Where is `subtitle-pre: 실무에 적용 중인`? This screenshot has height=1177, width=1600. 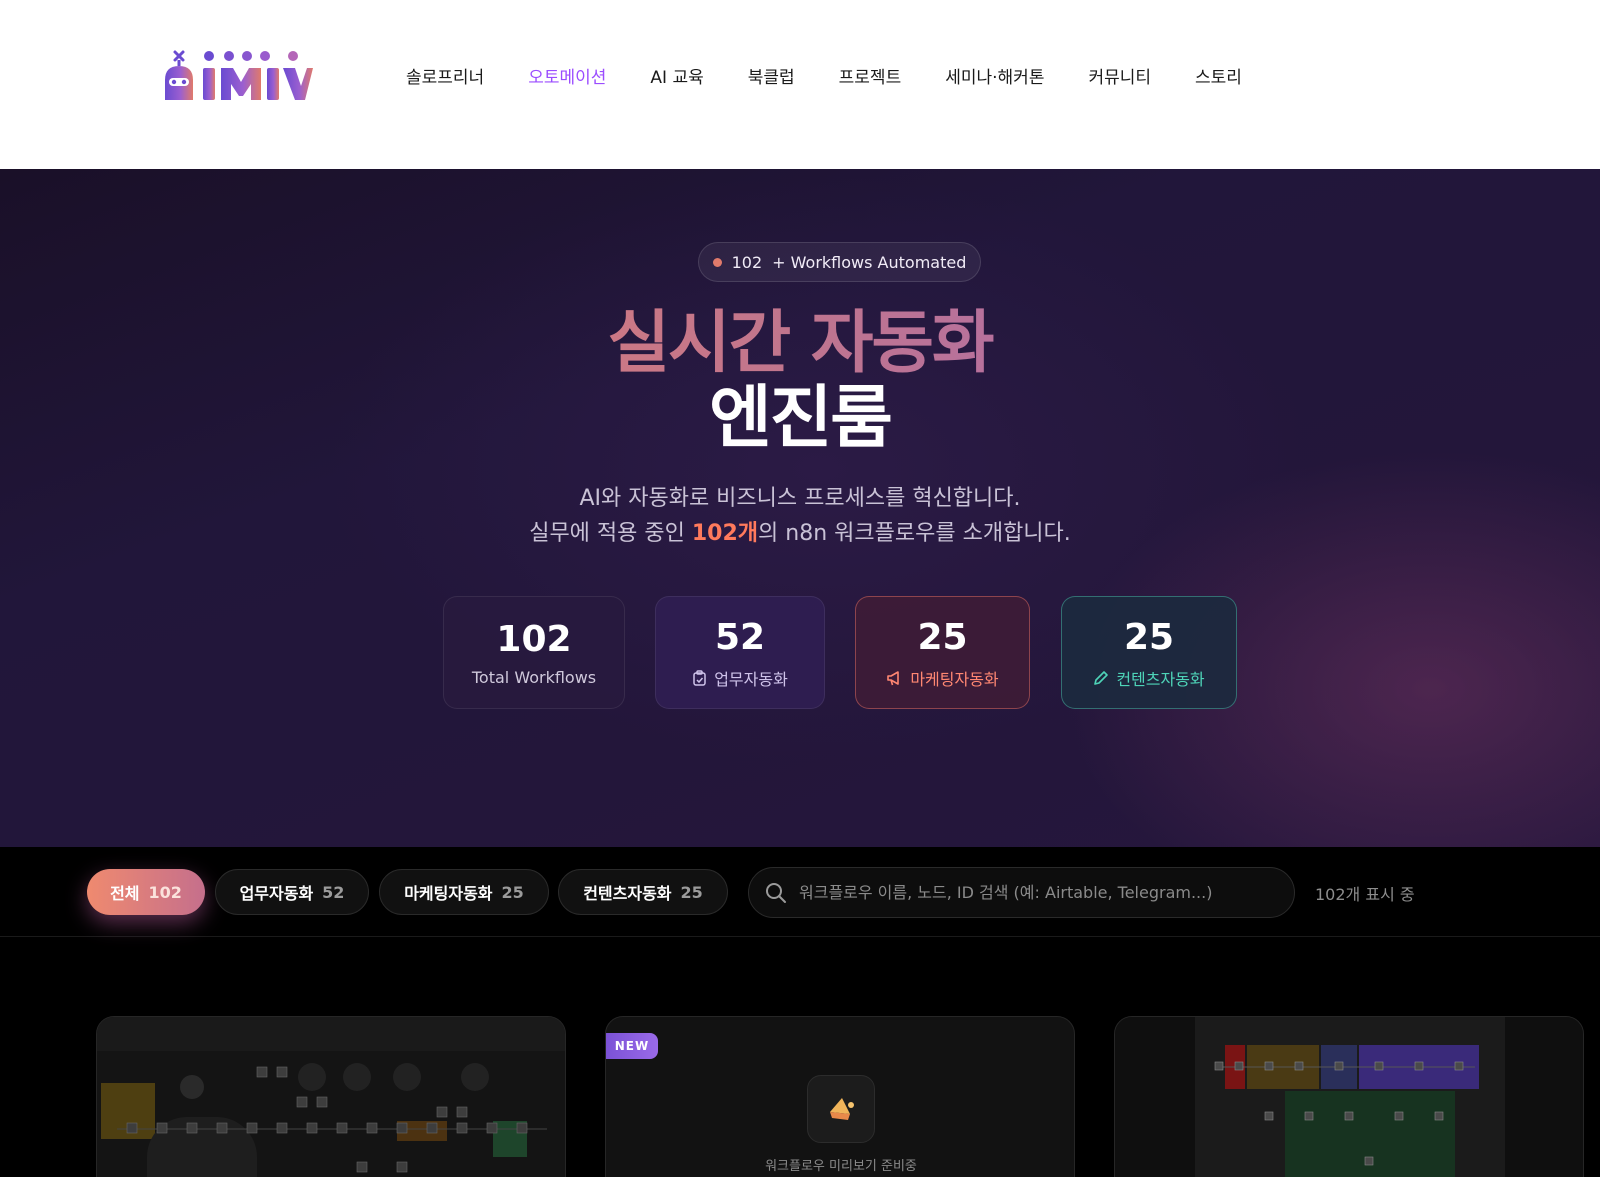 subtitle-pre: 실무에 적용 중인 is located at coordinates (610, 533).